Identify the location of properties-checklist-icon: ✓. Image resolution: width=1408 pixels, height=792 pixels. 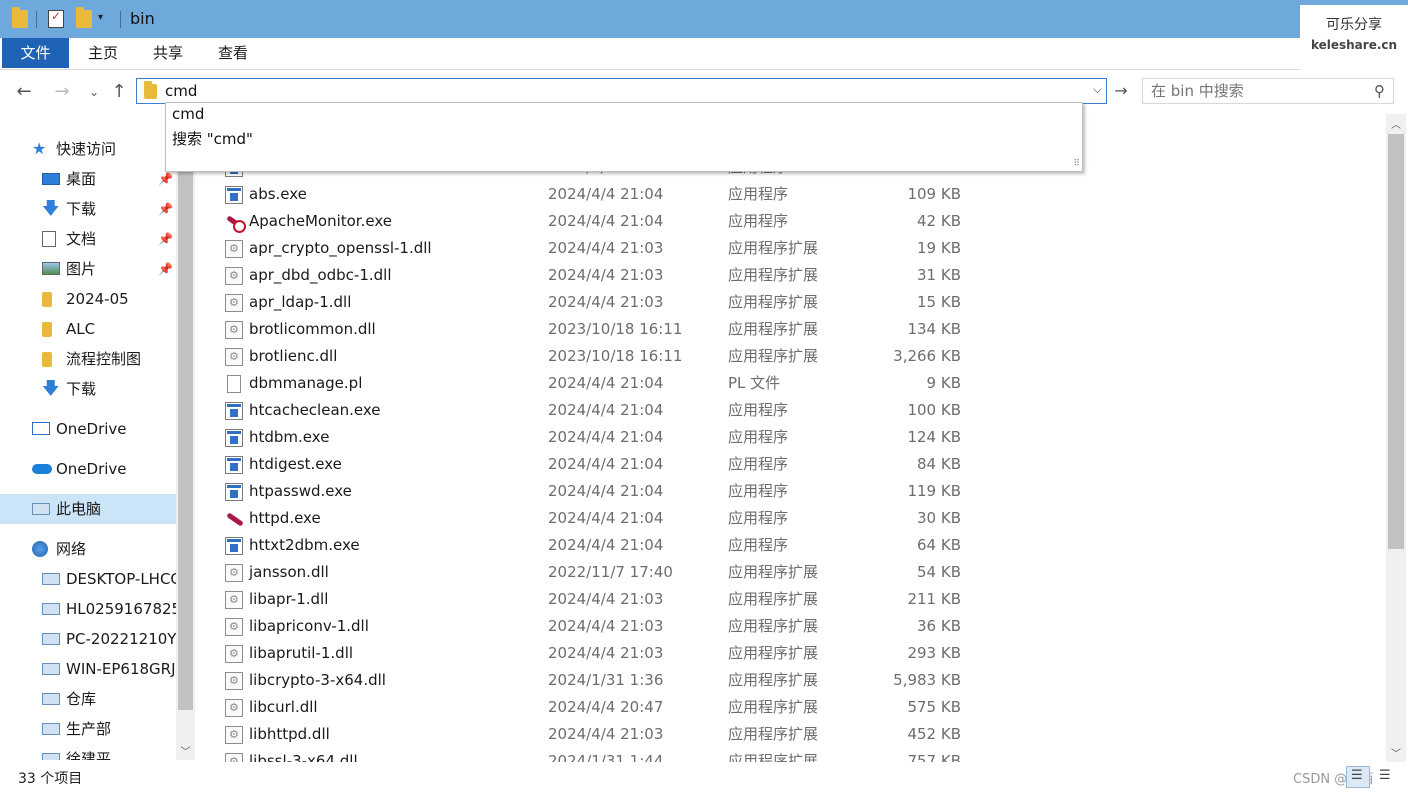
(56, 18).